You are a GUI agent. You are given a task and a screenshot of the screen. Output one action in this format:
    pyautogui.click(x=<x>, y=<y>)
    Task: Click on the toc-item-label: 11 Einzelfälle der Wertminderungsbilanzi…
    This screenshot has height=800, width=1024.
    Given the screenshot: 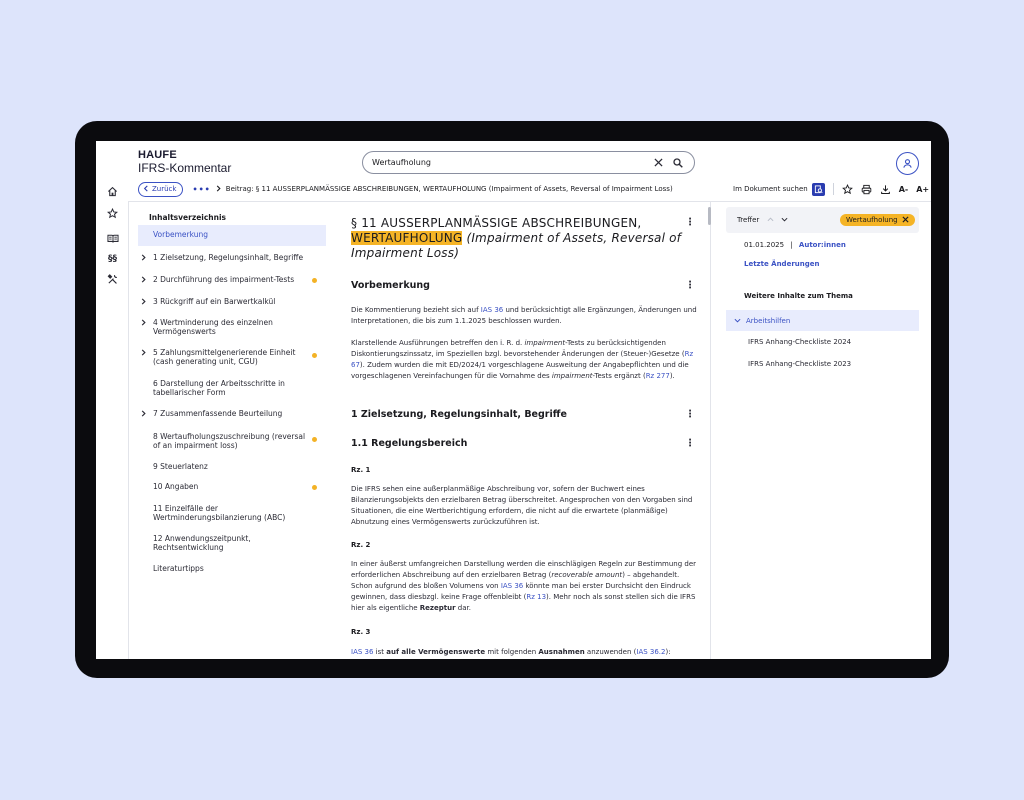 What is the action you would take?
    pyautogui.click(x=219, y=513)
    